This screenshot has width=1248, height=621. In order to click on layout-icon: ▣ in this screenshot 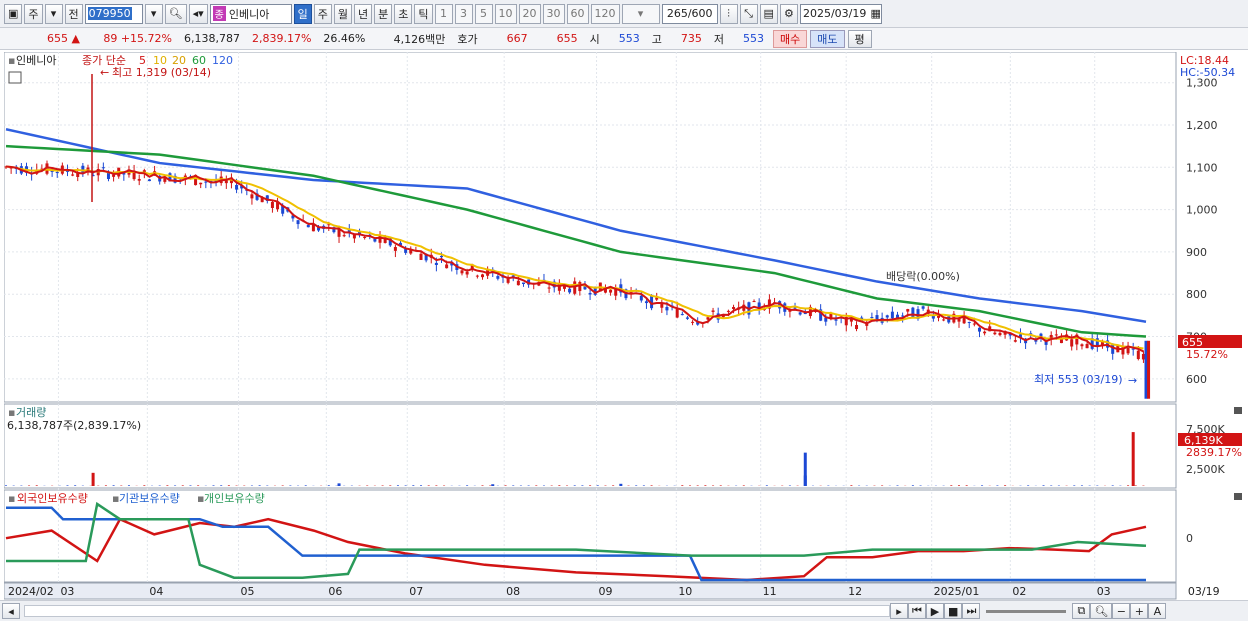, I will do `click(13, 13)`.